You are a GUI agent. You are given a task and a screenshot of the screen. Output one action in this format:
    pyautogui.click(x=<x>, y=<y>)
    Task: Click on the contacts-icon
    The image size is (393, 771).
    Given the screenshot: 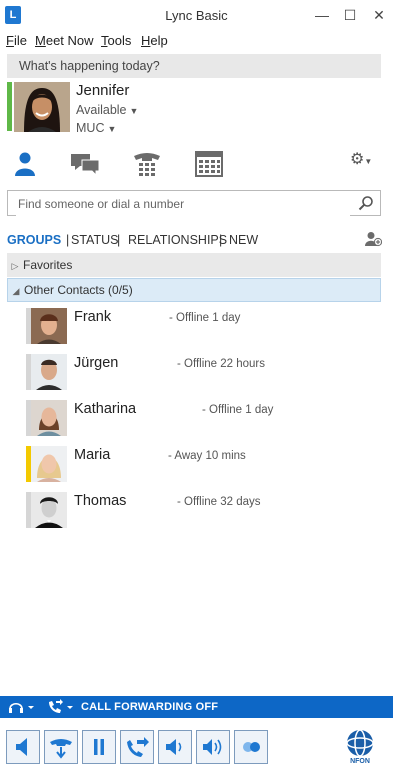 What is the action you would take?
    pyautogui.click(x=25, y=164)
    